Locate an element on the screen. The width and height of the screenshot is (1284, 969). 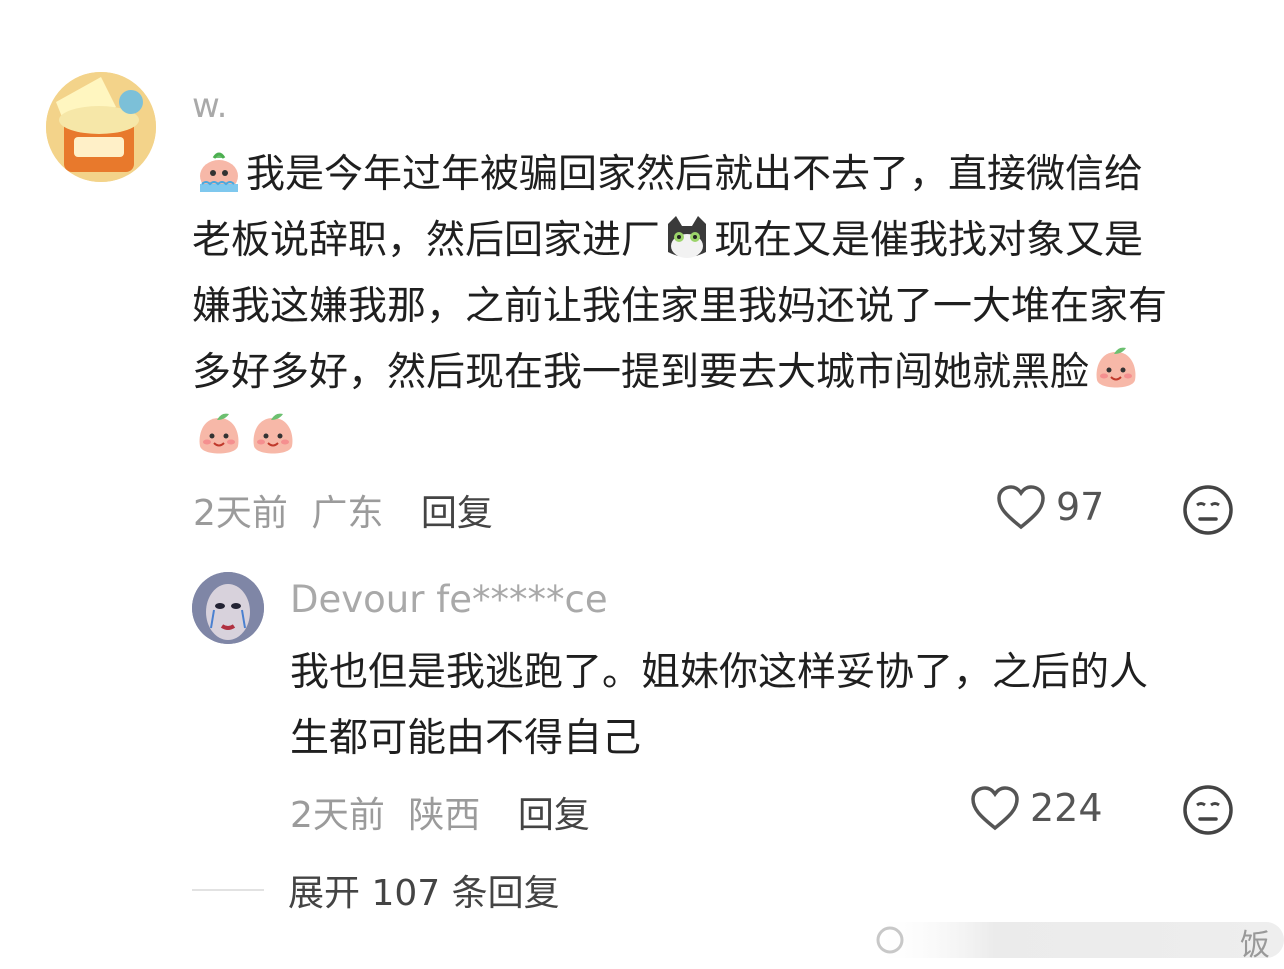
expand-replies-button: 展开 107 条回复 is located at coordinates (376, 890).